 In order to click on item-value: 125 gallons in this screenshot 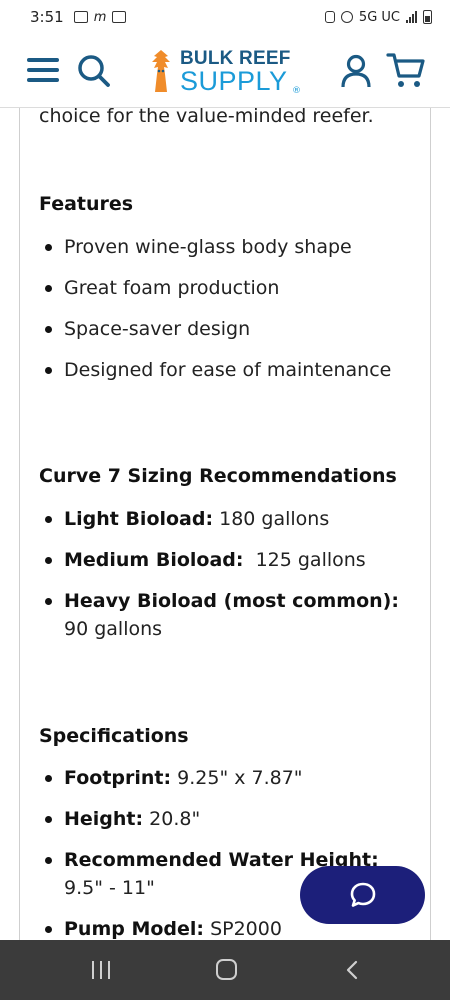, I will do `click(304, 560)`.